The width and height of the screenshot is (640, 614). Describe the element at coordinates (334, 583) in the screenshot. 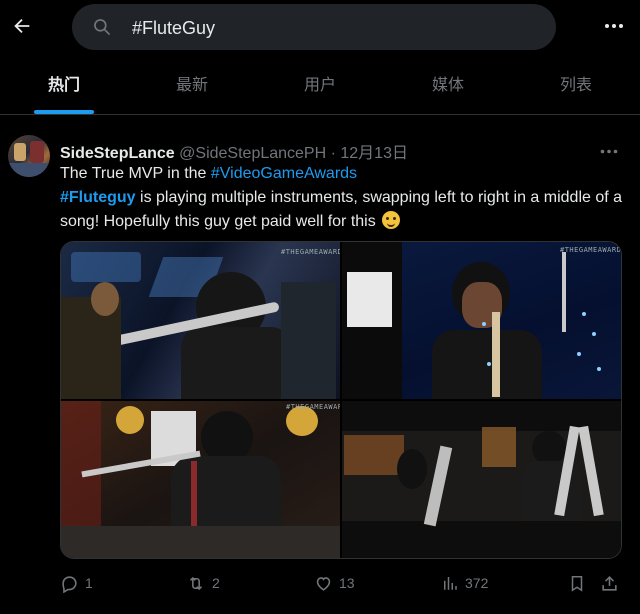

I see `like-button: 13` at that location.